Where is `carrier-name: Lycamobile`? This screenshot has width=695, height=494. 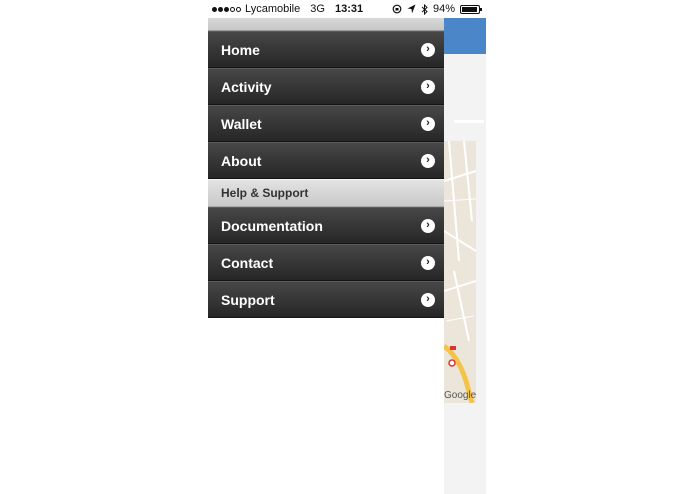 carrier-name: Lycamobile is located at coordinates (273, 9).